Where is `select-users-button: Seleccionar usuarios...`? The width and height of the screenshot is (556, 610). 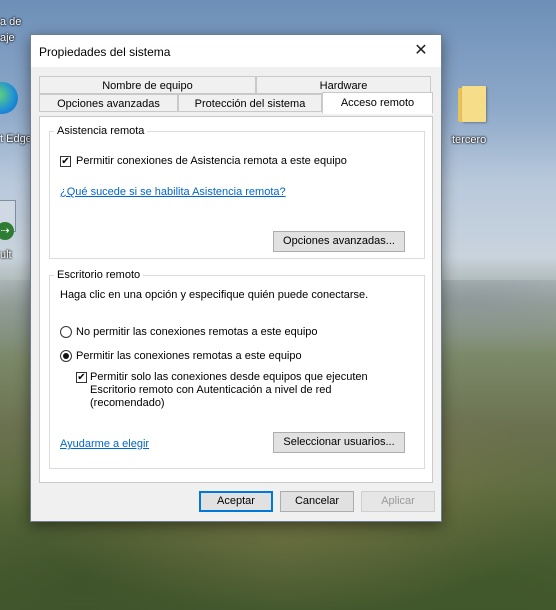 select-users-button: Seleccionar usuarios... is located at coordinates (339, 442).